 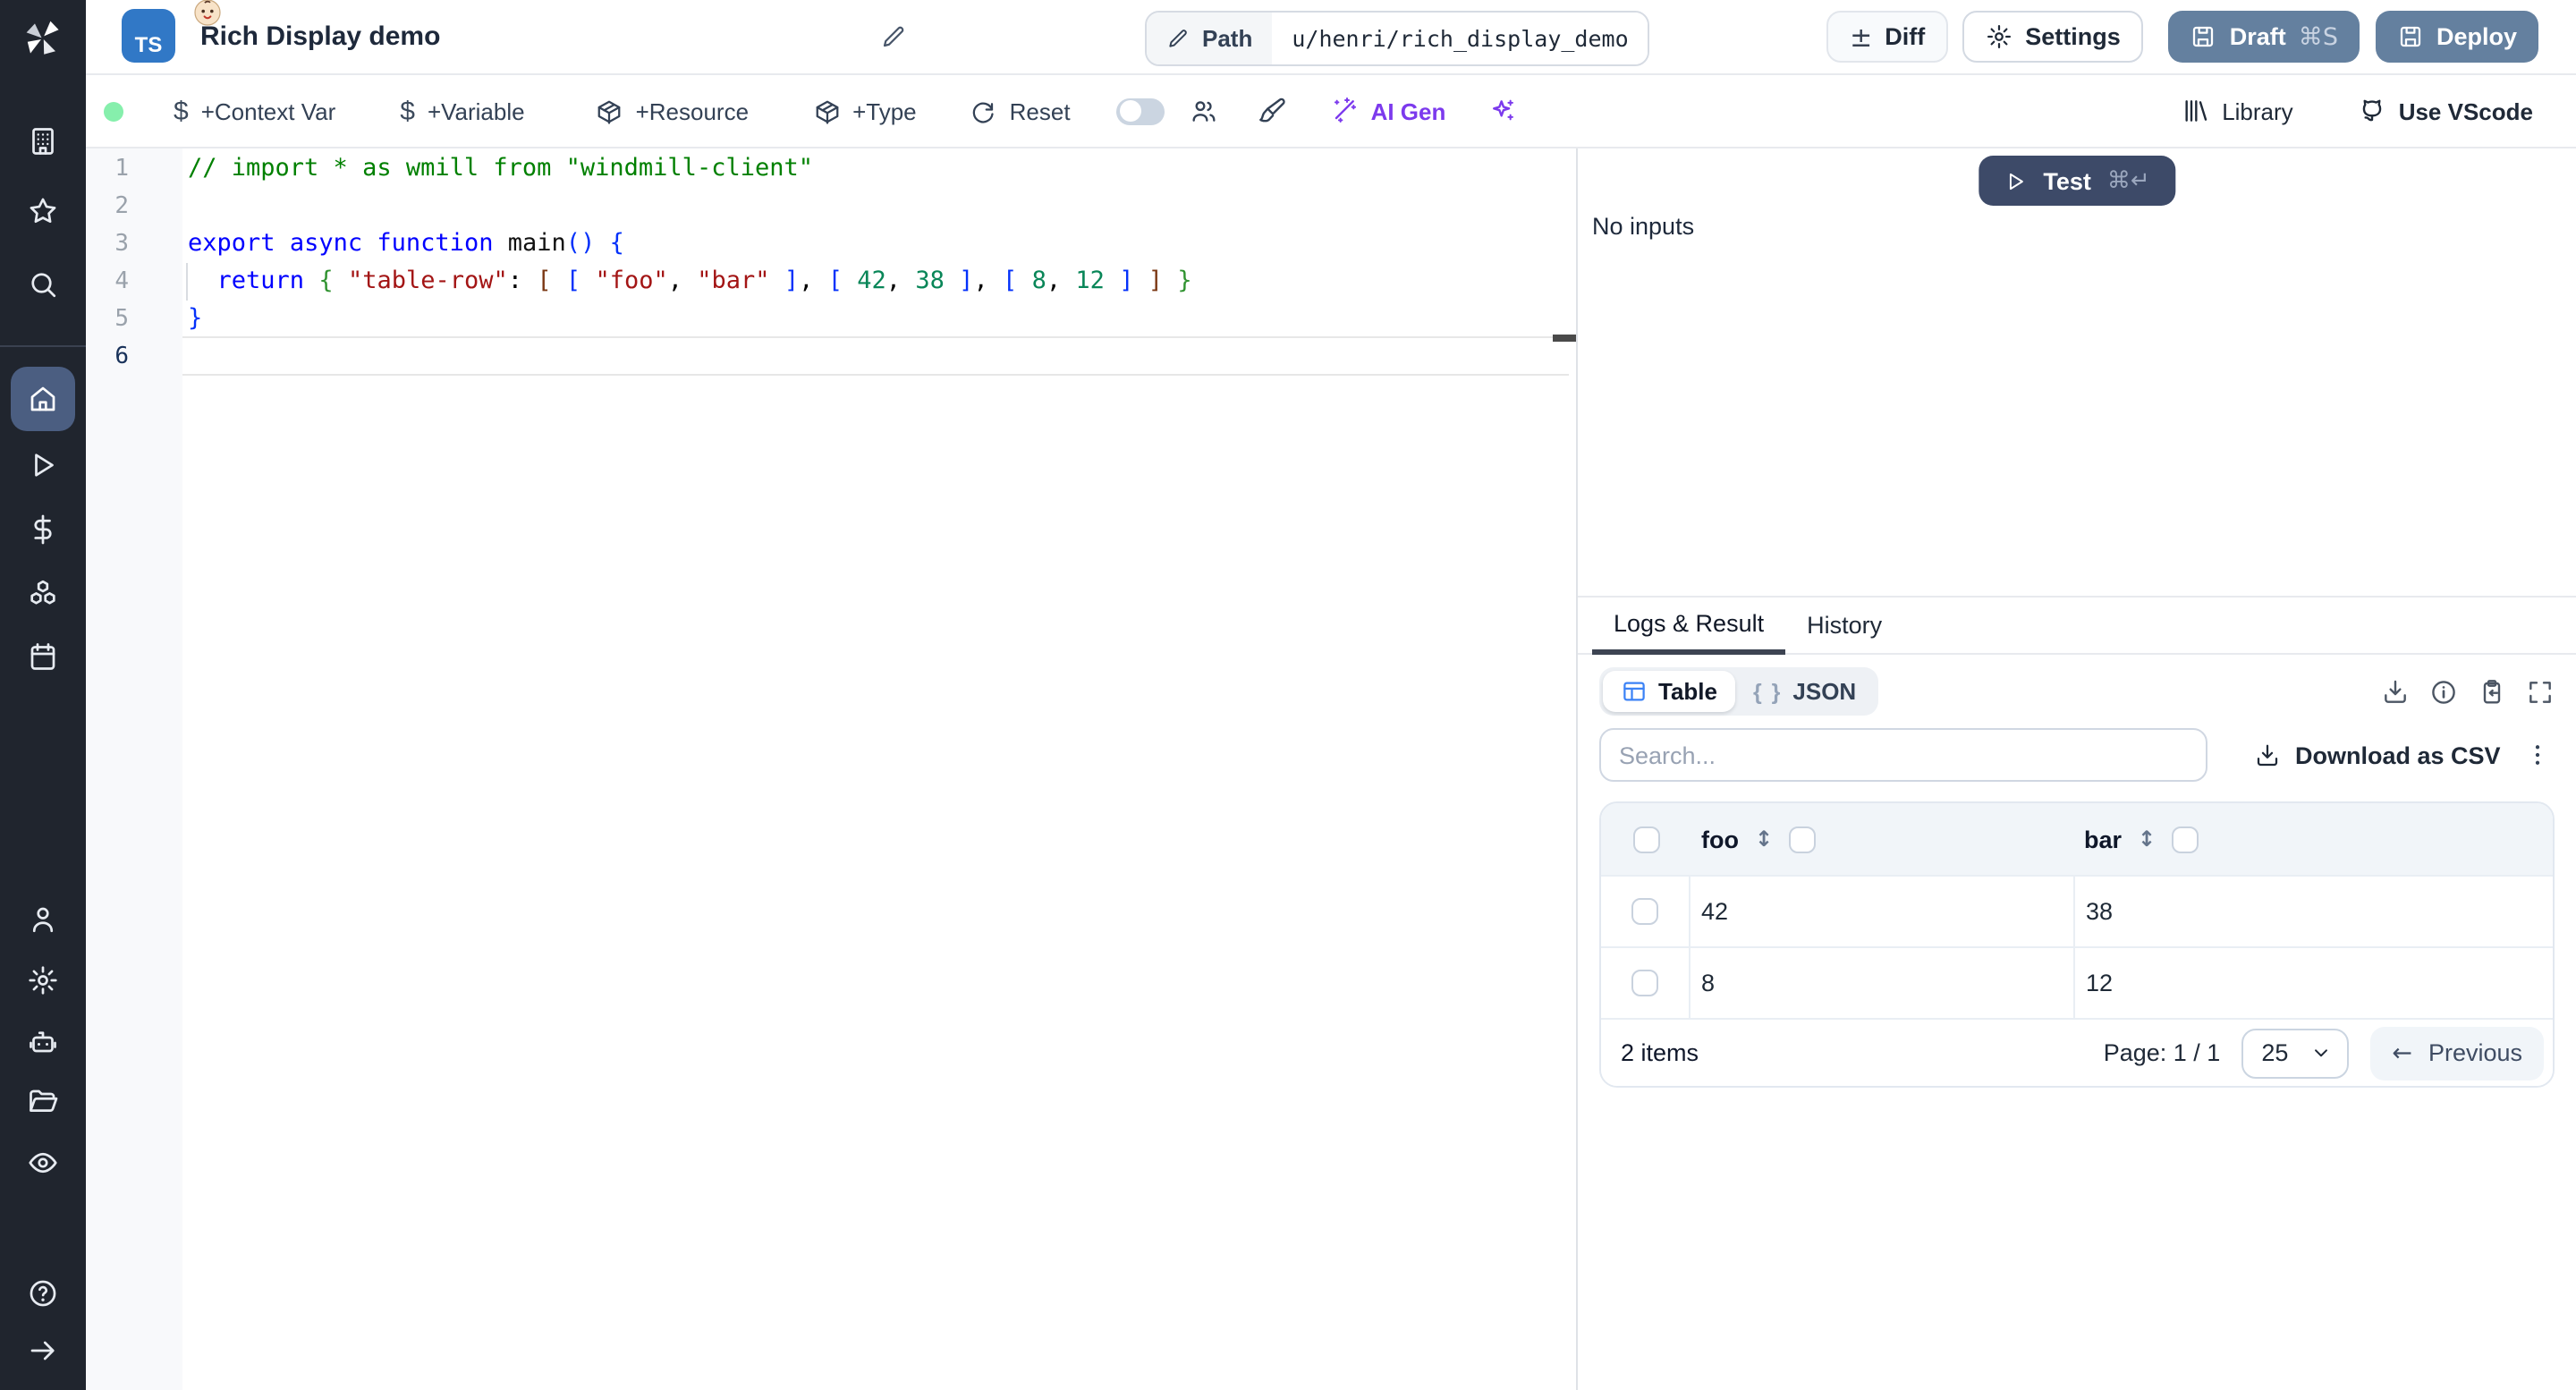 I want to click on view-toggle-json: { } JSON, so click(x=1804, y=691).